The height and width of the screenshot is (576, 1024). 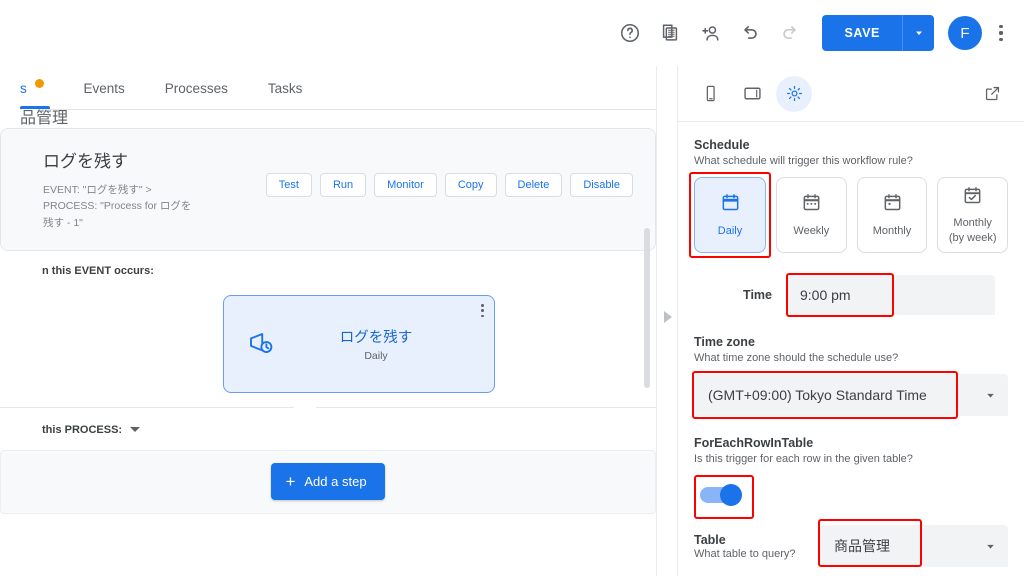 I want to click on schedule-title: Schedule, so click(x=722, y=145).